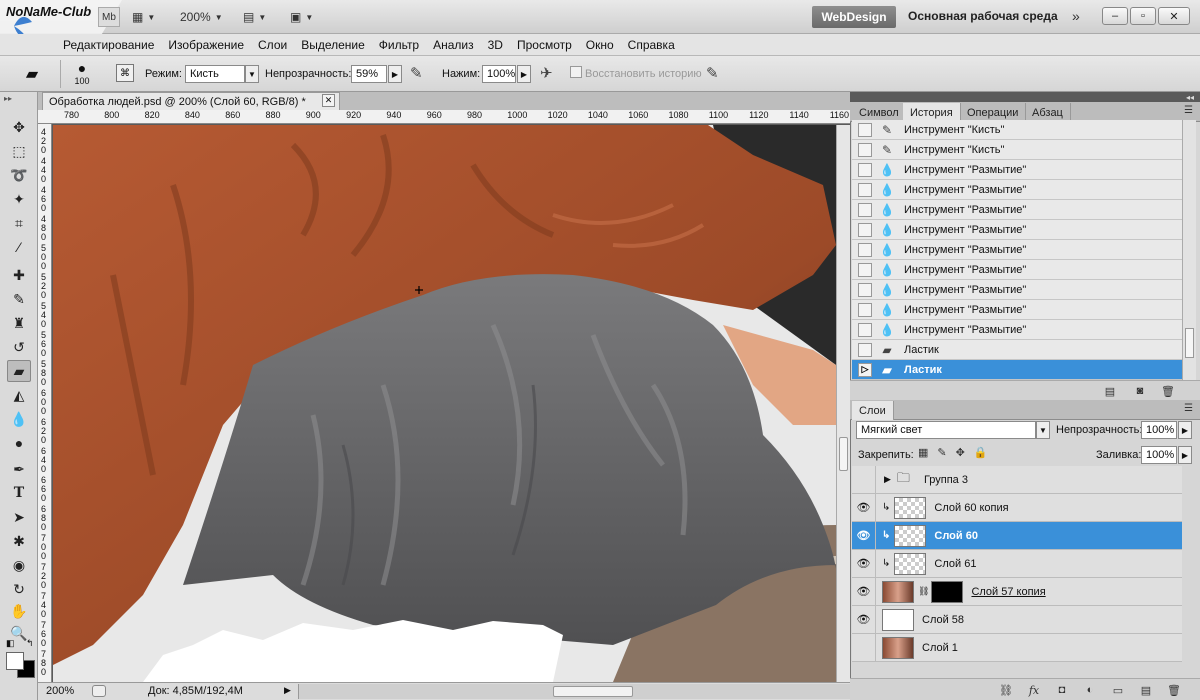  I want to click on mask-link-icon: ⛓, so click(923, 591).